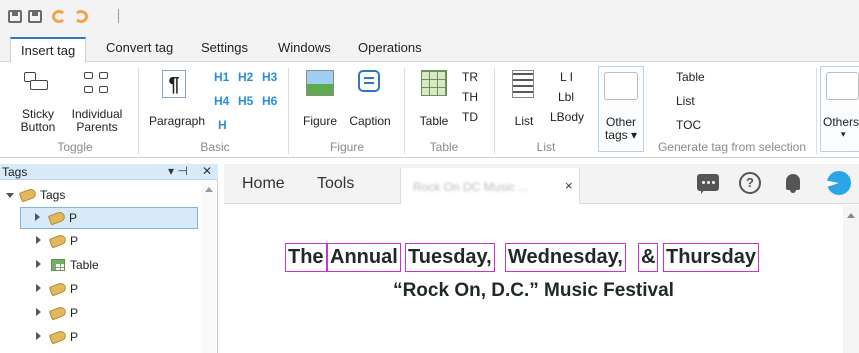  Describe the element at coordinates (621, 109) in the screenshot. I see `other-tags-button: Other tags ▾` at that location.